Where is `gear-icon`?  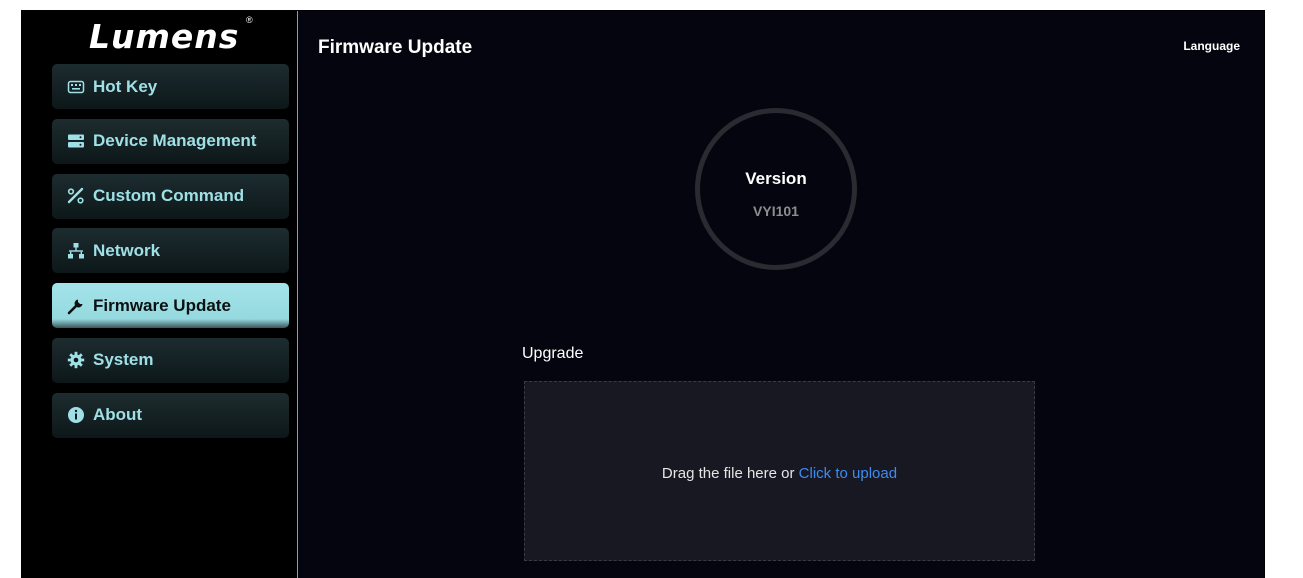
gear-icon is located at coordinates (76, 360).